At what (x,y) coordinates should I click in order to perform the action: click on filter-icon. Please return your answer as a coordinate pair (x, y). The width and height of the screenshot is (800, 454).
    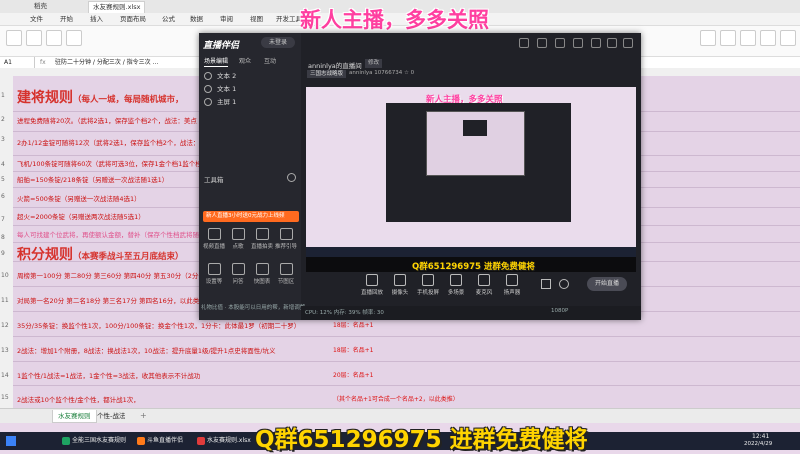
    Looking at the image, I should click on (728, 38).